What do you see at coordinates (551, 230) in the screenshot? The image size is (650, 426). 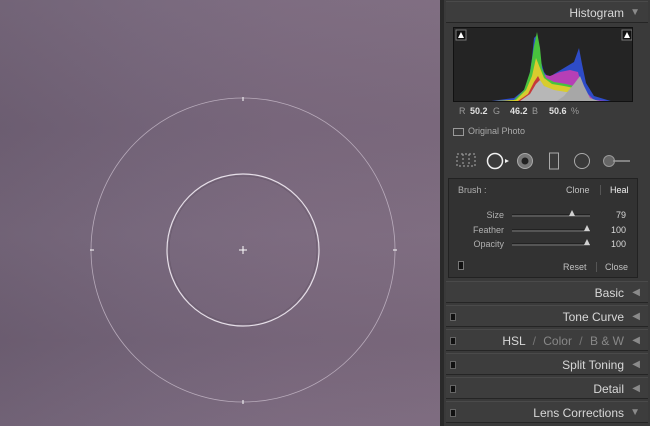 I see `feather-slider-track` at bounding box center [551, 230].